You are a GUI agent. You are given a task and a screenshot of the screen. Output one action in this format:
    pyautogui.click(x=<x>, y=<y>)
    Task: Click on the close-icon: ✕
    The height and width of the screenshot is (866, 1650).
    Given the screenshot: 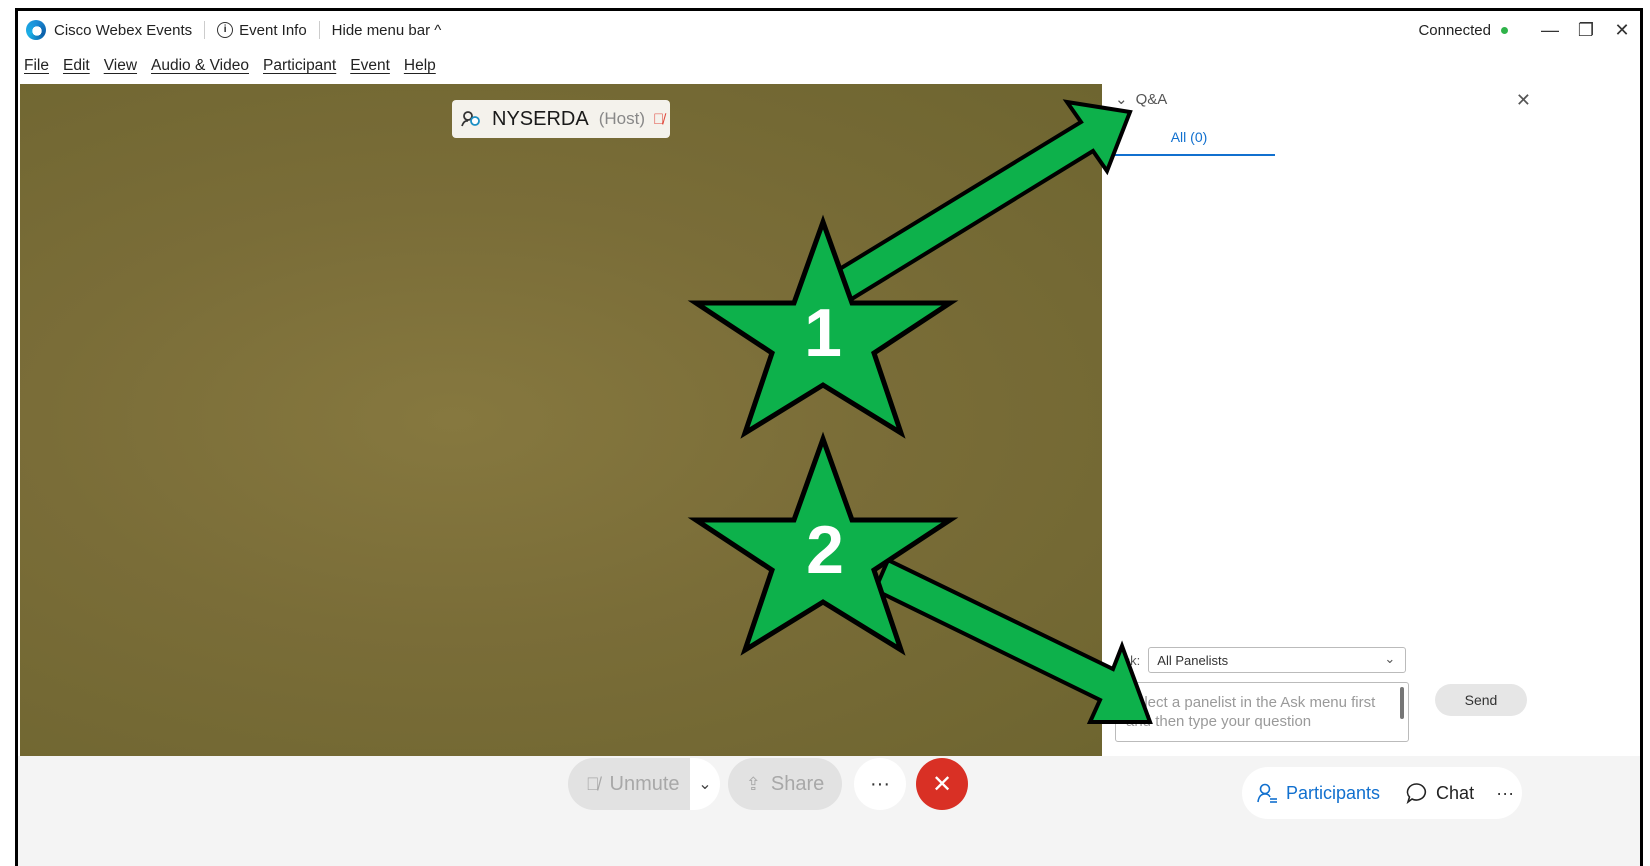 What is the action you would take?
    pyautogui.click(x=942, y=784)
    